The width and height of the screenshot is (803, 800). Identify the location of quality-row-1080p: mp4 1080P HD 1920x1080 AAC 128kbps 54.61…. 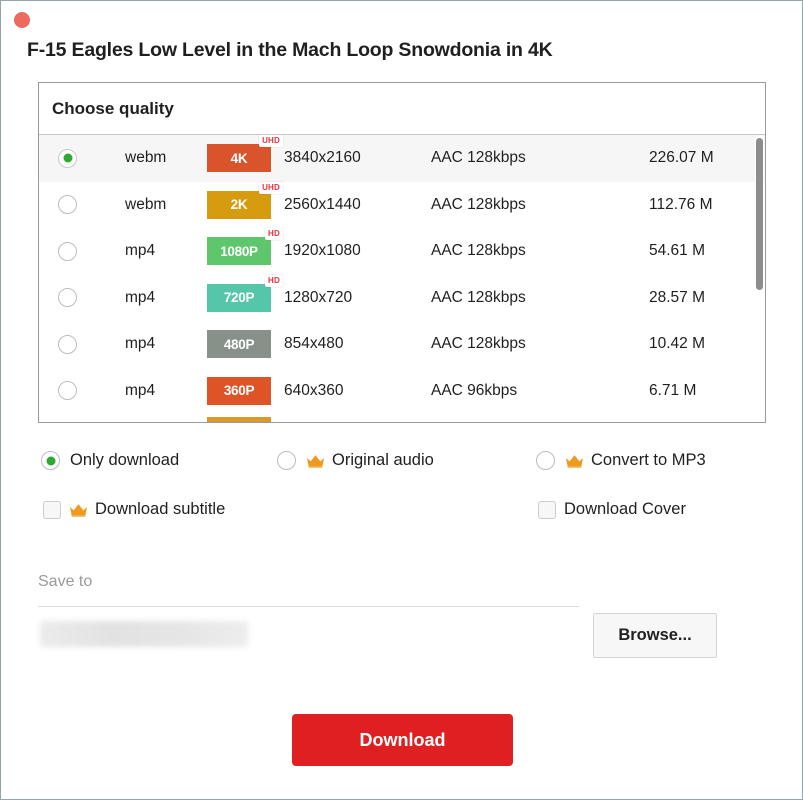
(402, 251).